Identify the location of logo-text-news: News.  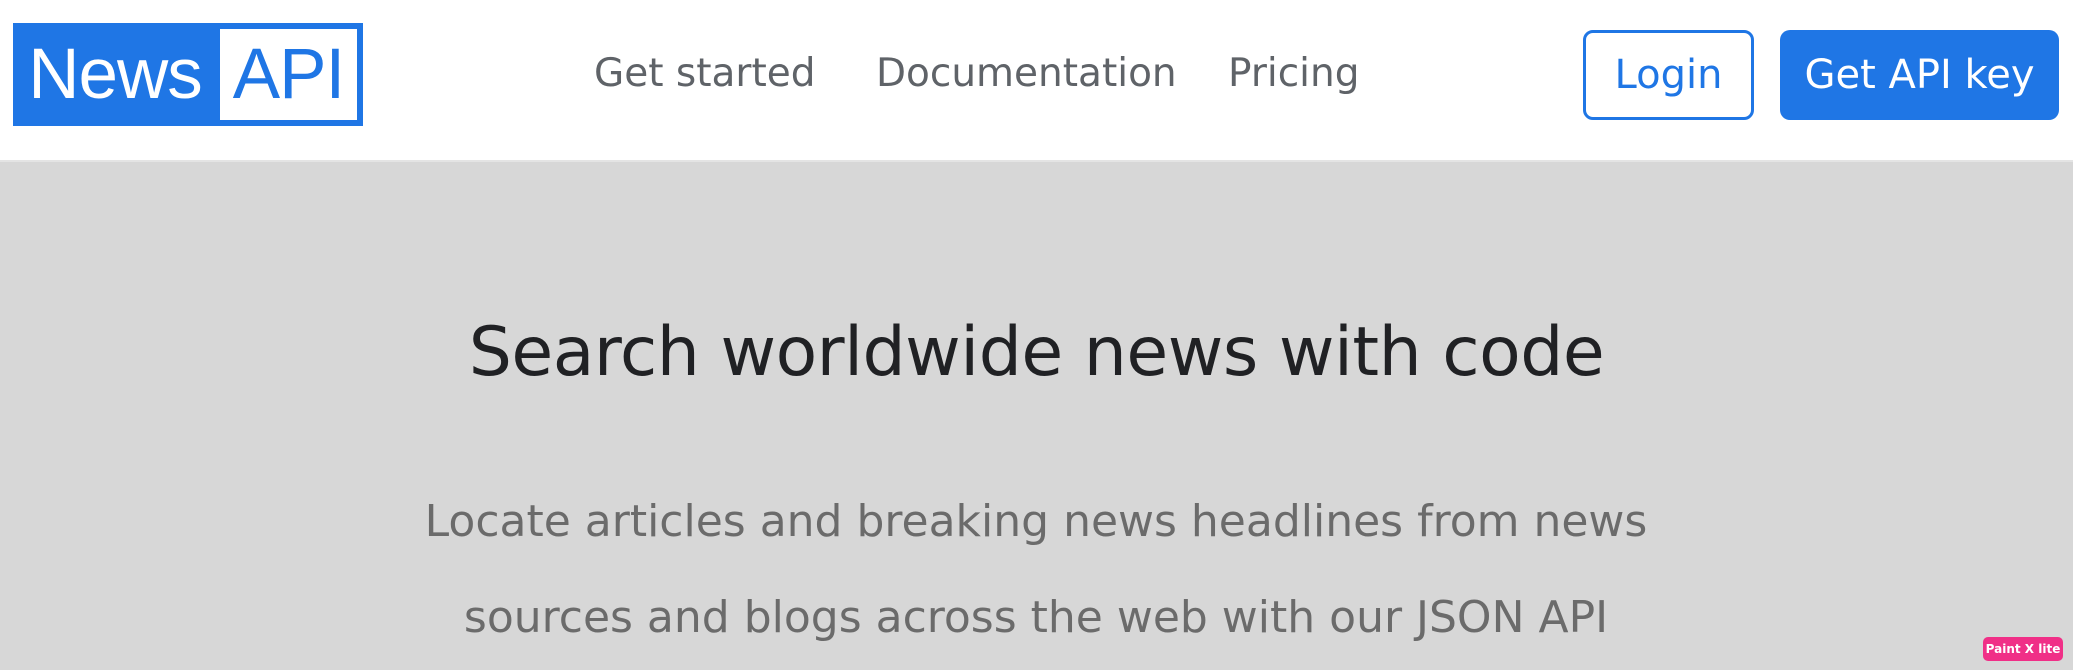
(115, 74).